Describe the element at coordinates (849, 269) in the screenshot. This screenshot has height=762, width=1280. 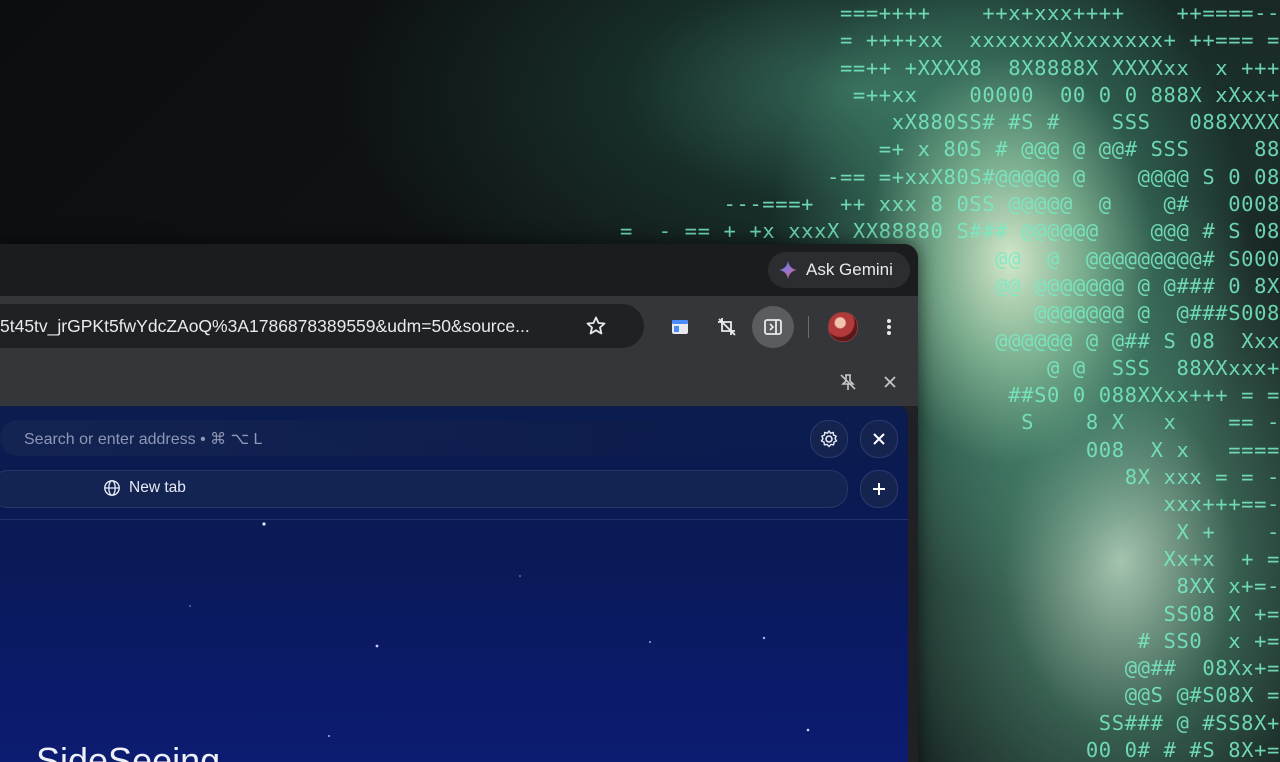
I see `ask-gemini-label: Ask Gemini` at that location.